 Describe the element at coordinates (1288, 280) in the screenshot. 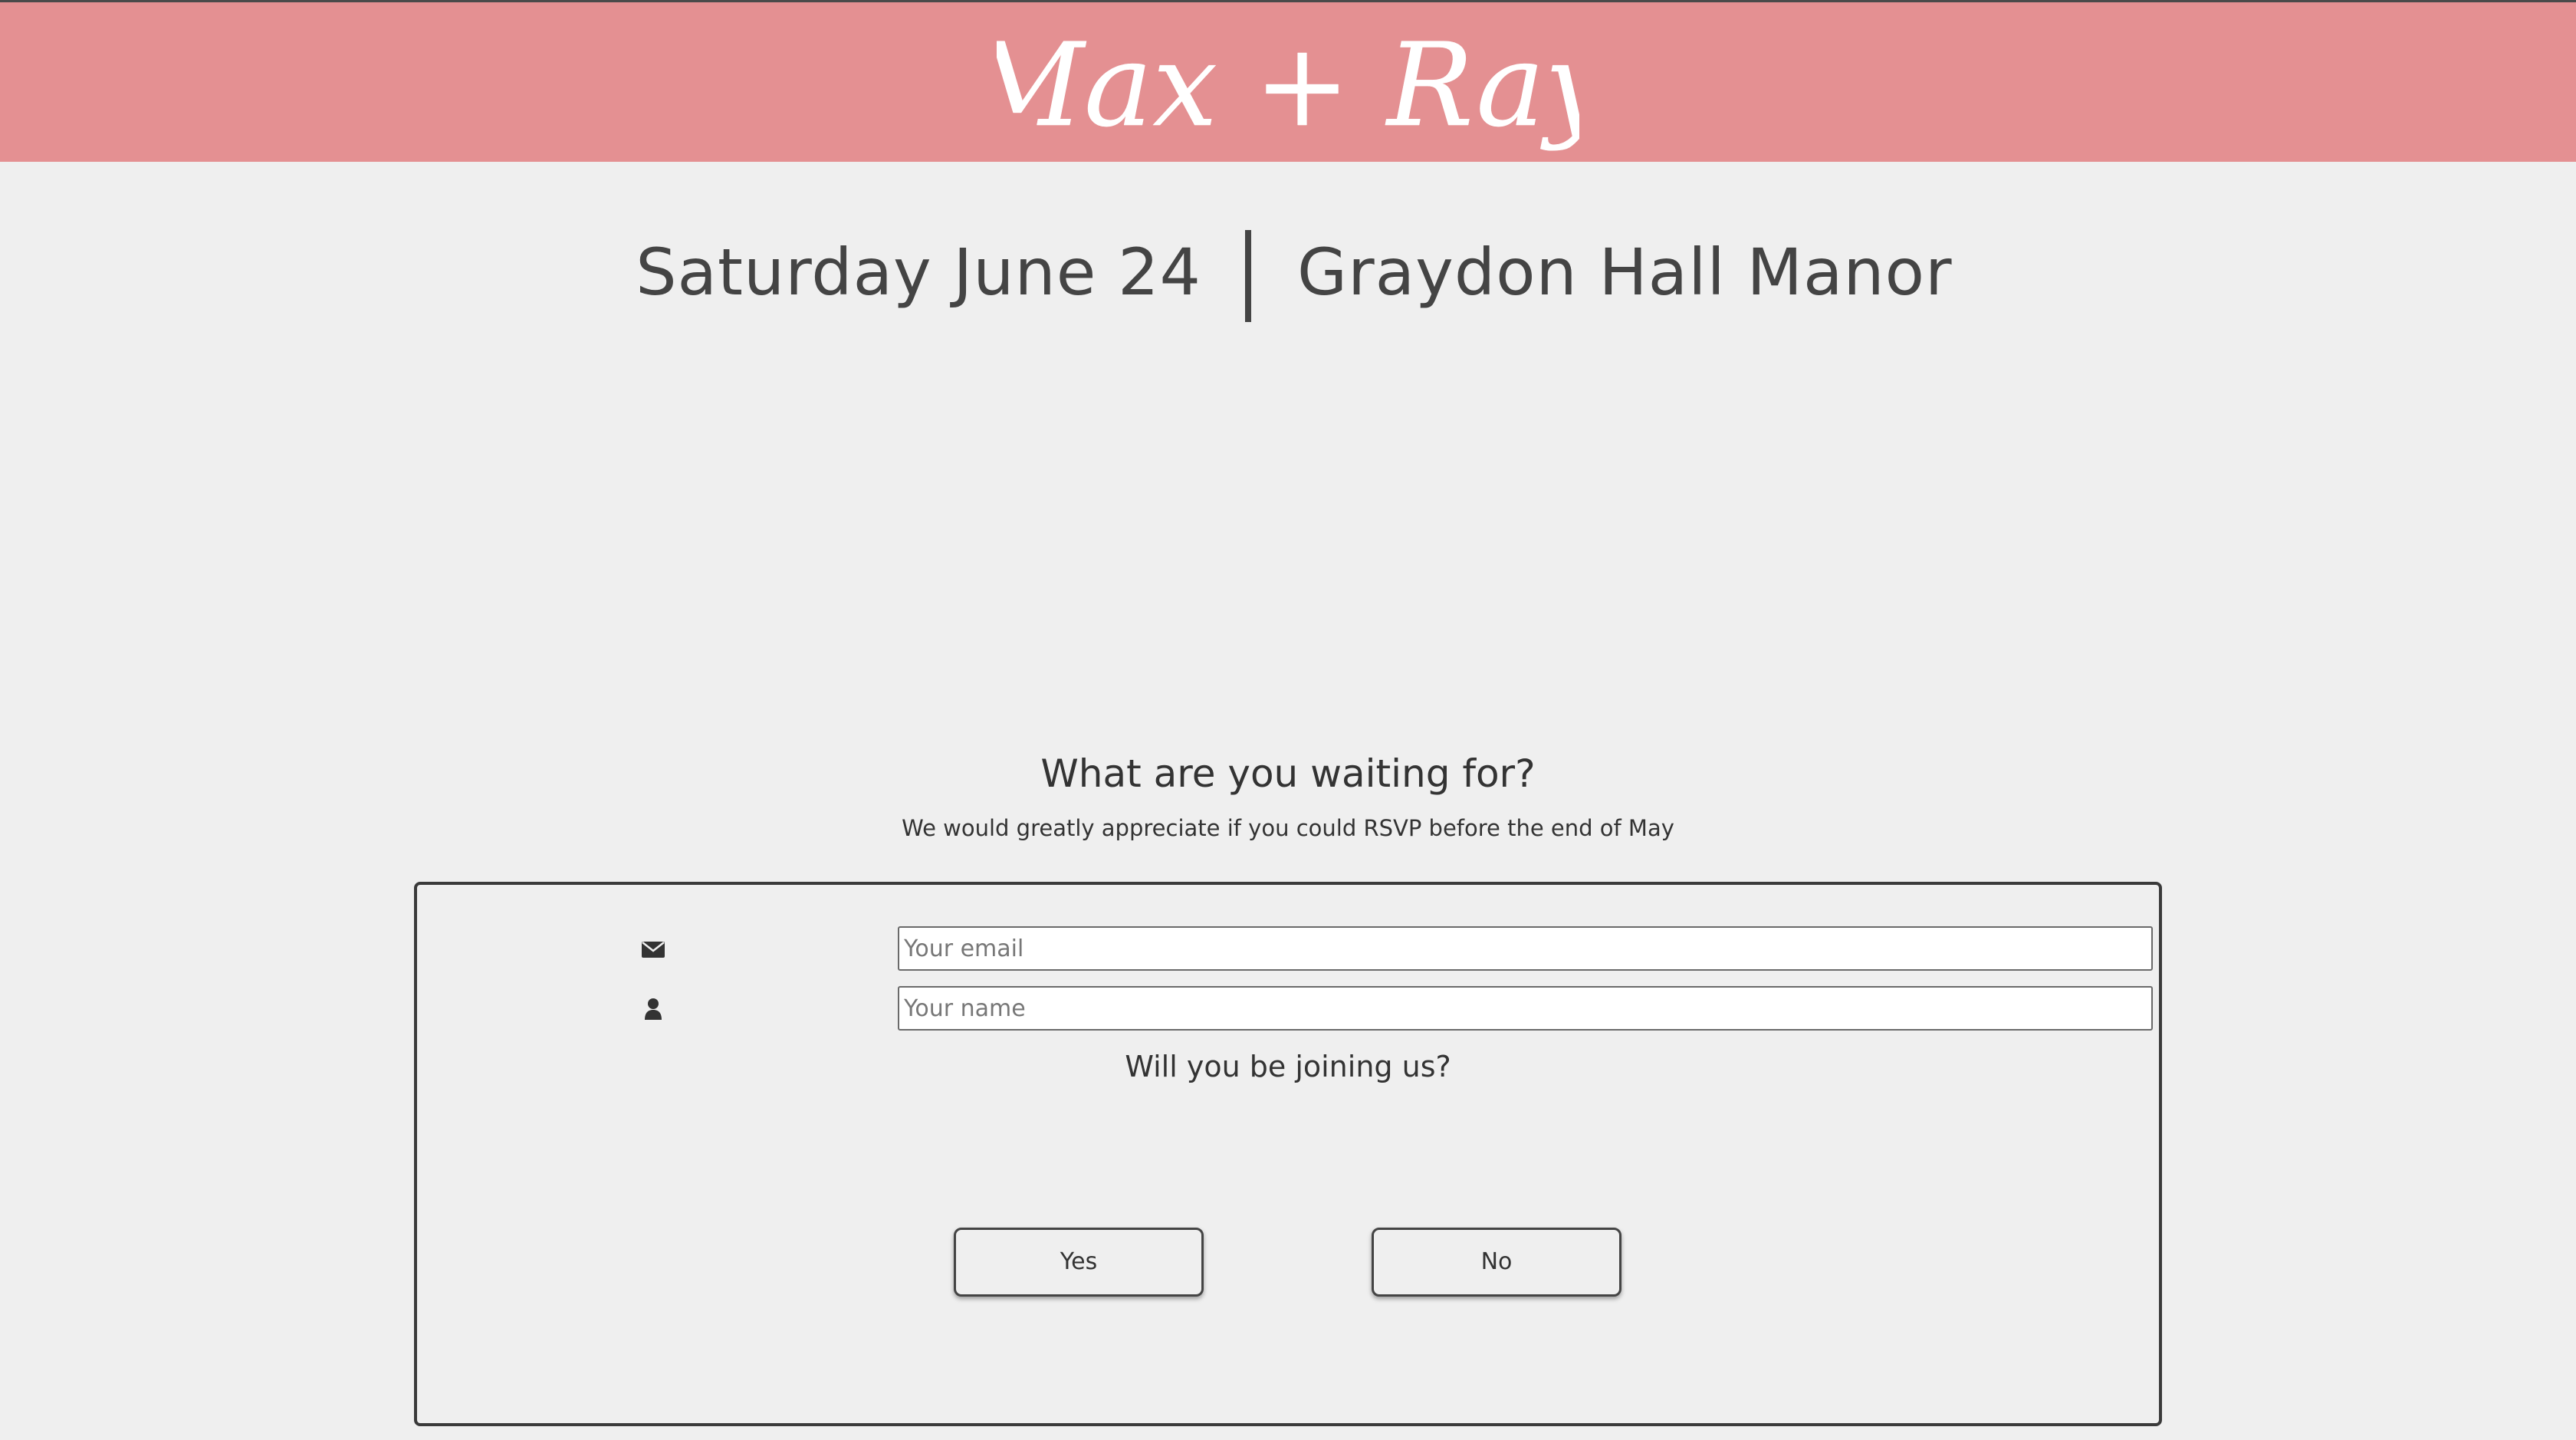

I see `event-details: Saturday June 24 Graydon Hall Manor` at that location.